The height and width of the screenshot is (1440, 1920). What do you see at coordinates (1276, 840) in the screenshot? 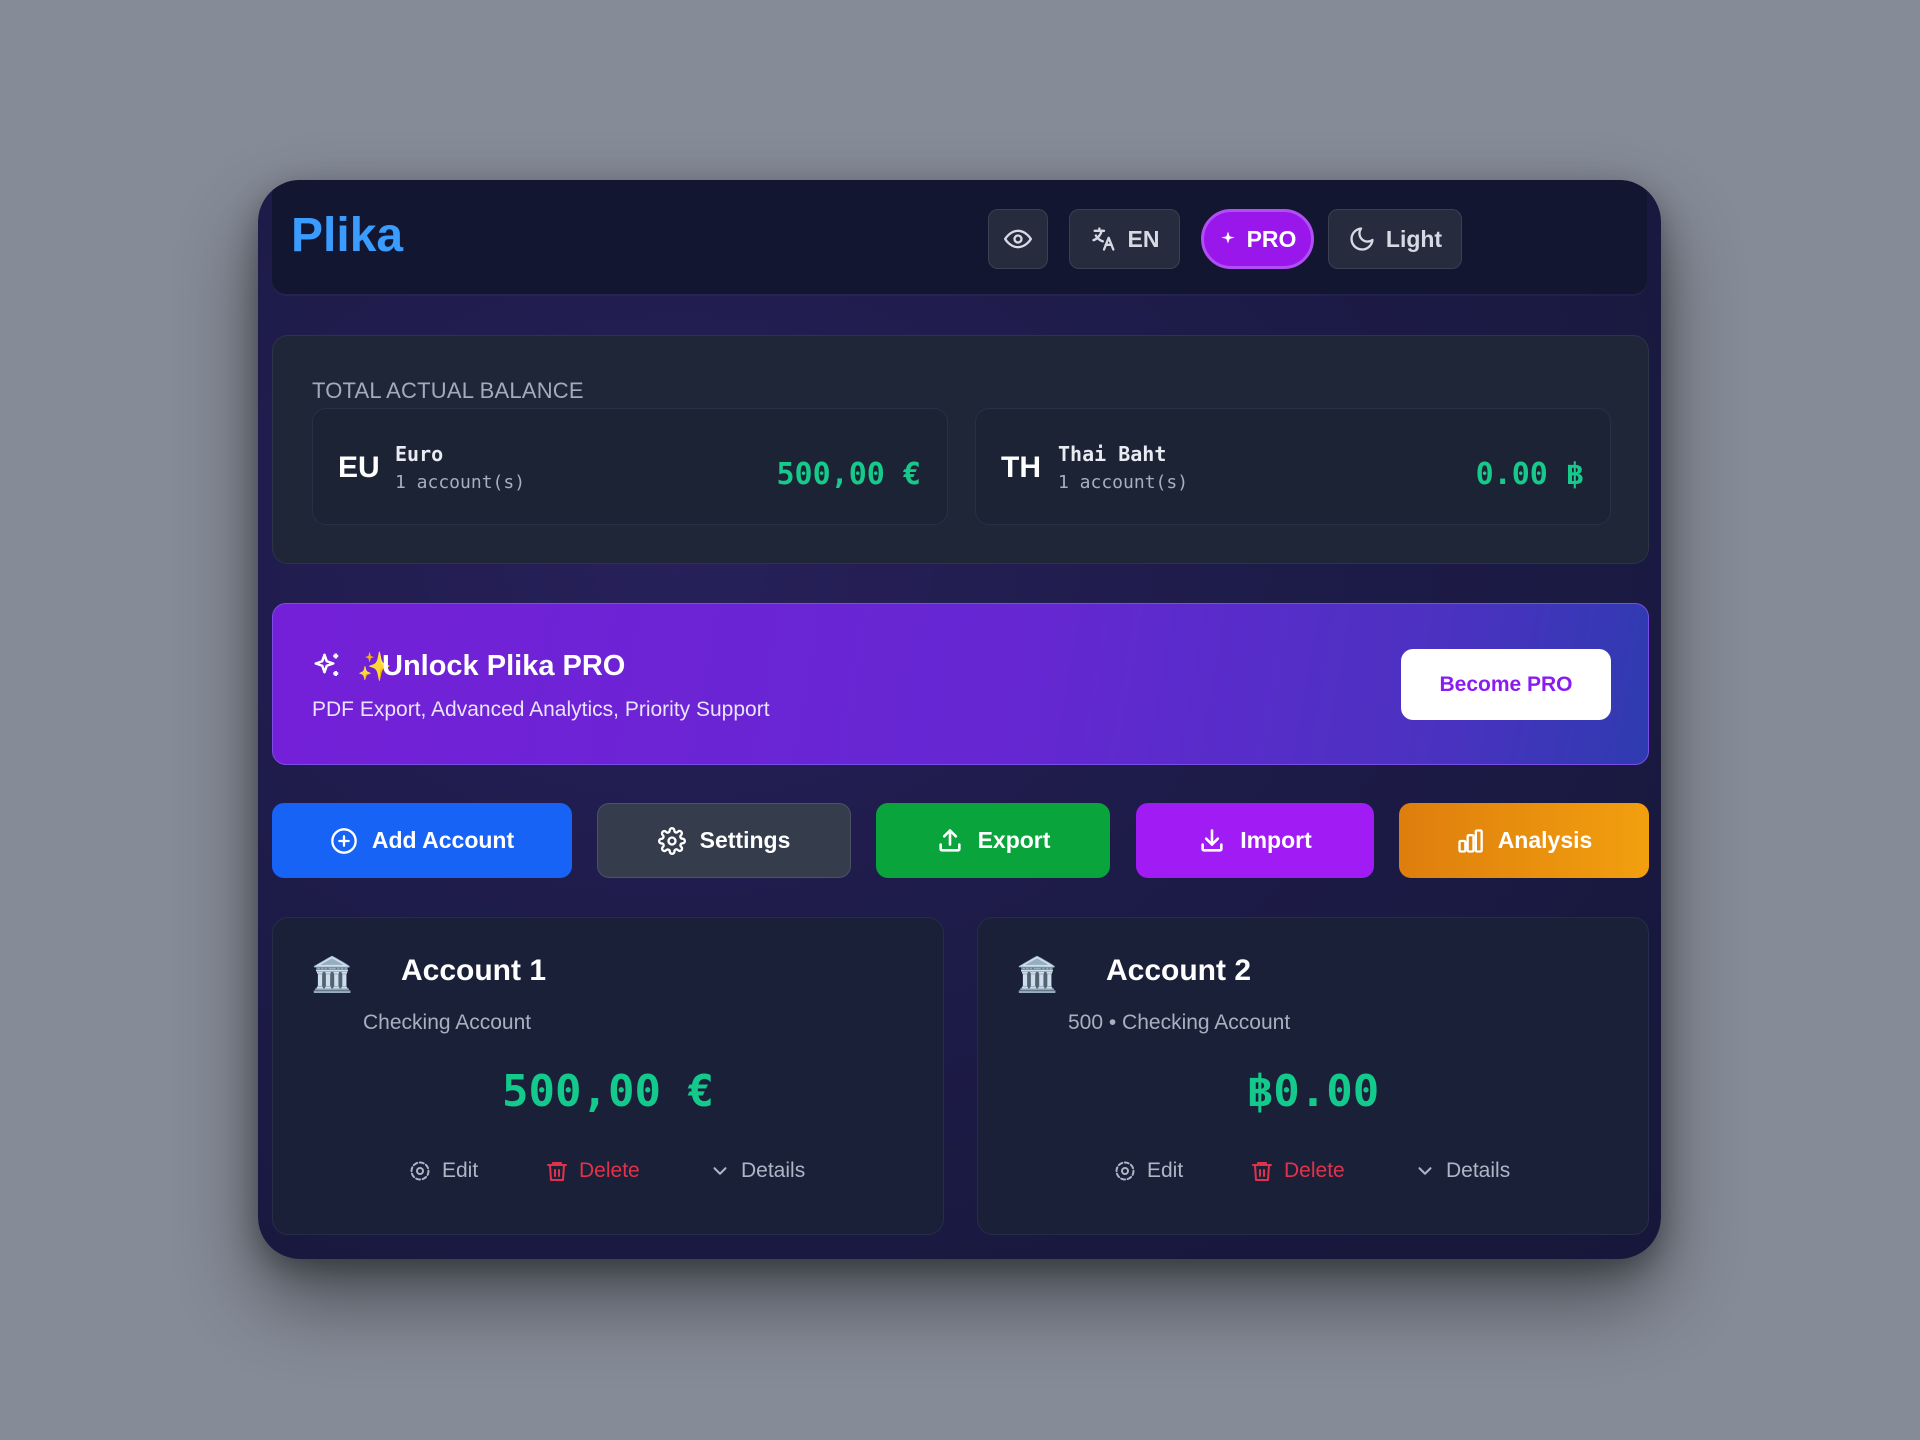
I see `import-label: Import` at bounding box center [1276, 840].